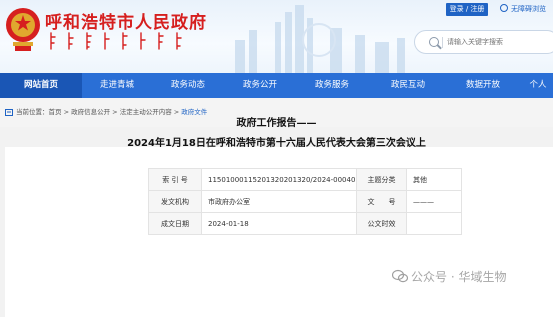 Image resolution: width=553 pixels, height=317 pixels. What do you see at coordinates (535, 85) in the screenshot?
I see `nav-item-personal: 个人` at bounding box center [535, 85].